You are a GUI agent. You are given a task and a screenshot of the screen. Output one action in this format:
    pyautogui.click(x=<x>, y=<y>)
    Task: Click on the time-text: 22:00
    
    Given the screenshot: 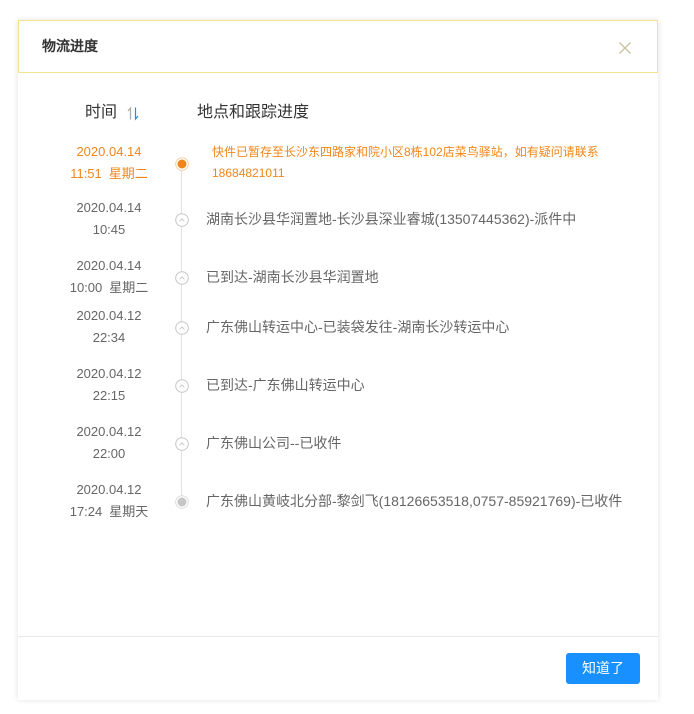 What is the action you would take?
    pyautogui.click(x=109, y=454)
    